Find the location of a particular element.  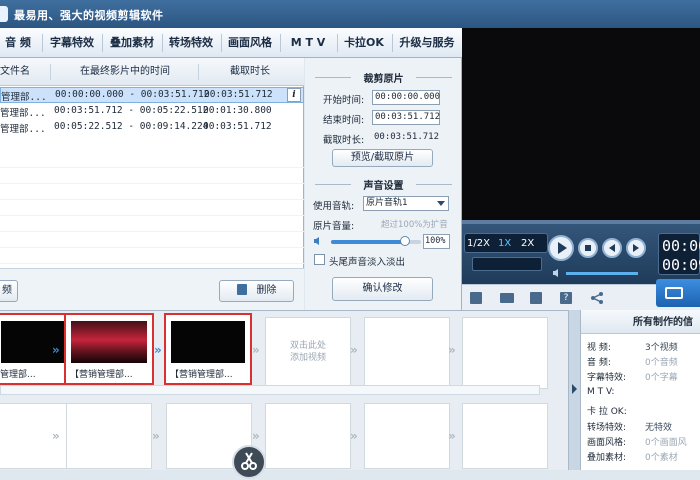

add-video-slot: 双击此处 添加视频 is located at coordinates (308, 353).